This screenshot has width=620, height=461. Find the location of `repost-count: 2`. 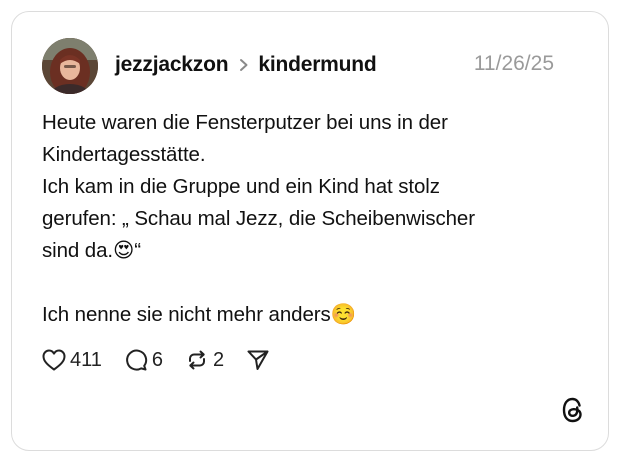

repost-count: 2 is located at coordinates (219, 359).